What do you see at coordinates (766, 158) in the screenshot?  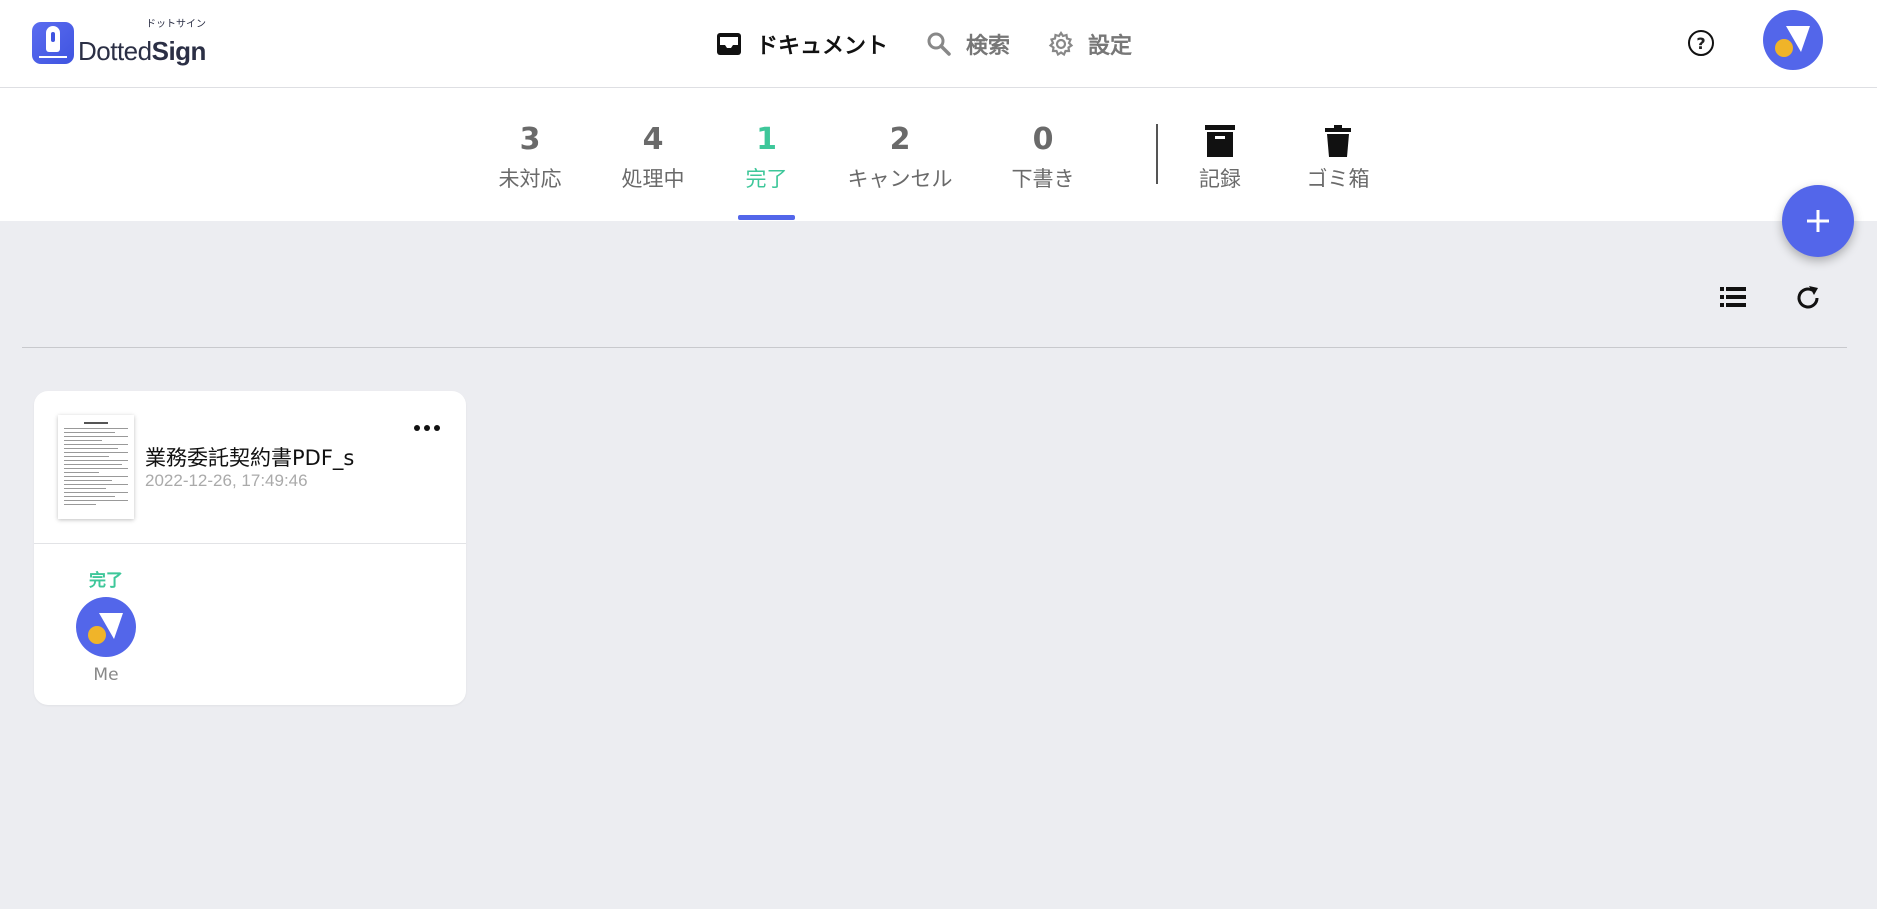 I see `tab-completed: 1 完了` at bounding box center [766, 158].